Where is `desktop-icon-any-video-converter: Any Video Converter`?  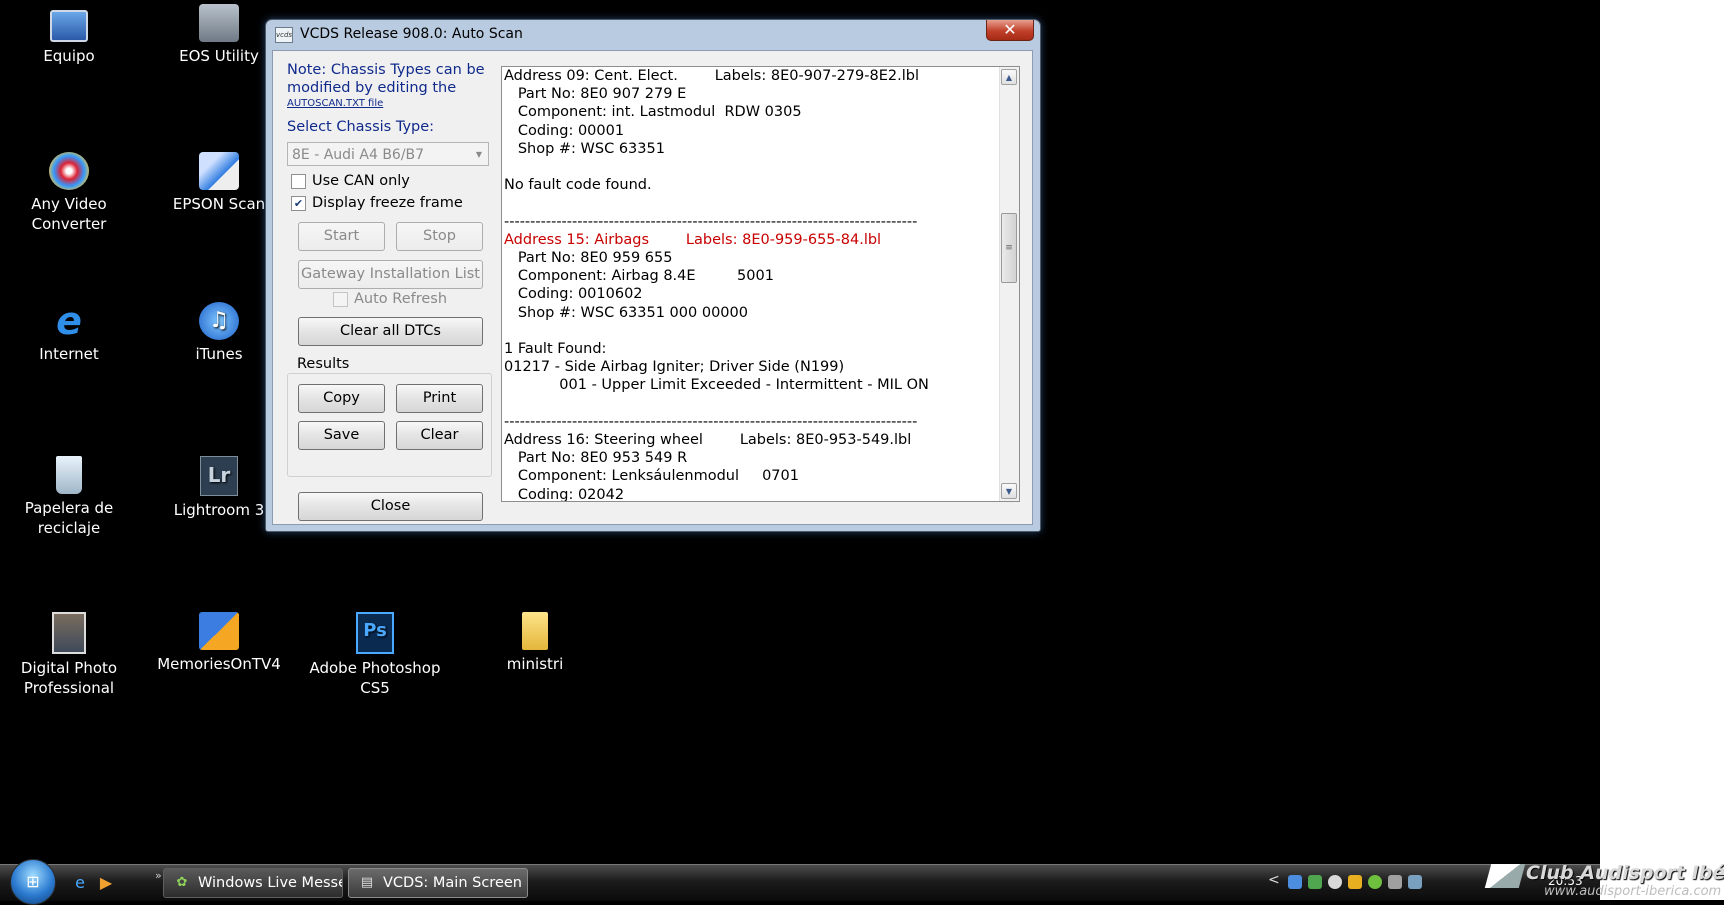 desktop-icon-any-video-converter: Any Video Converter is located at coordinates (72, 193).